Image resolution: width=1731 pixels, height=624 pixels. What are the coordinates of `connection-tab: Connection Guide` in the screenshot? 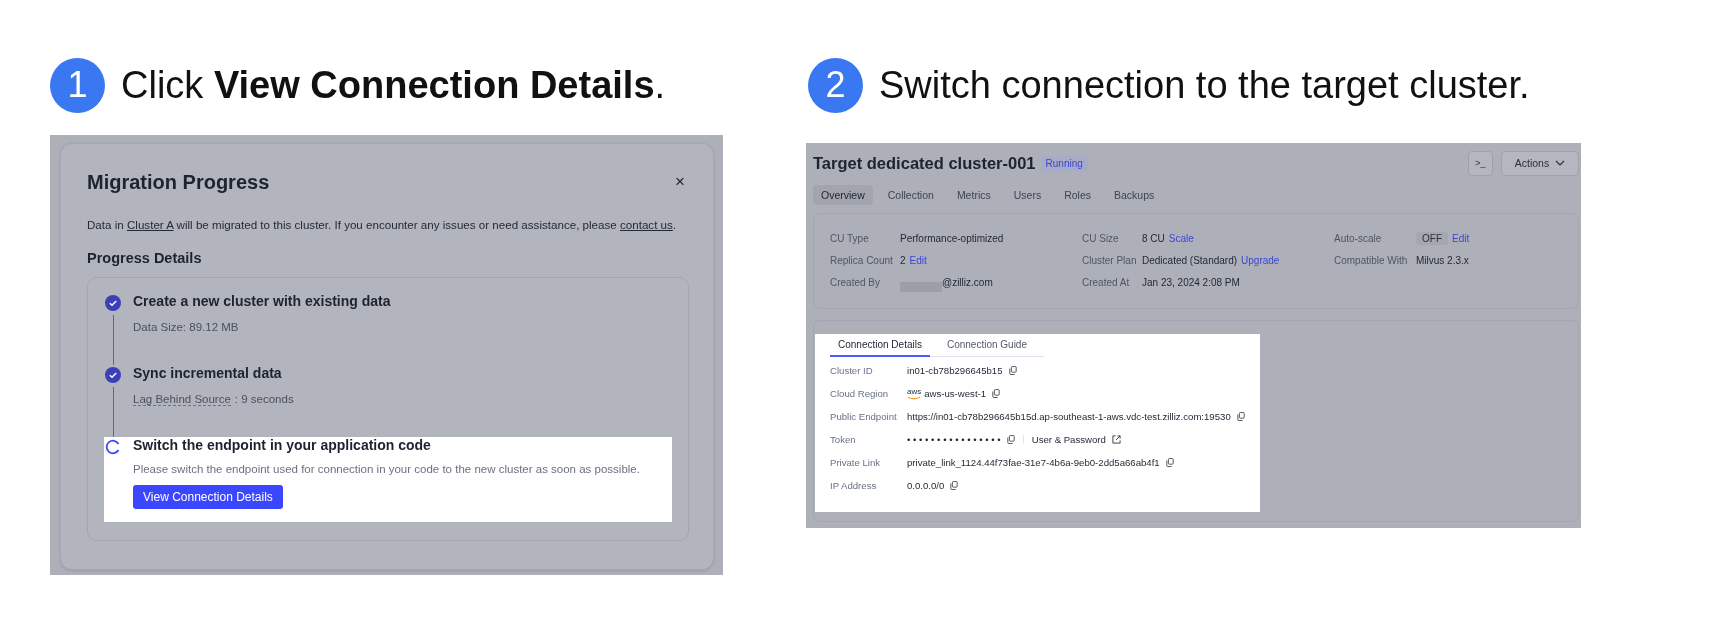 It's located at (986, 346).